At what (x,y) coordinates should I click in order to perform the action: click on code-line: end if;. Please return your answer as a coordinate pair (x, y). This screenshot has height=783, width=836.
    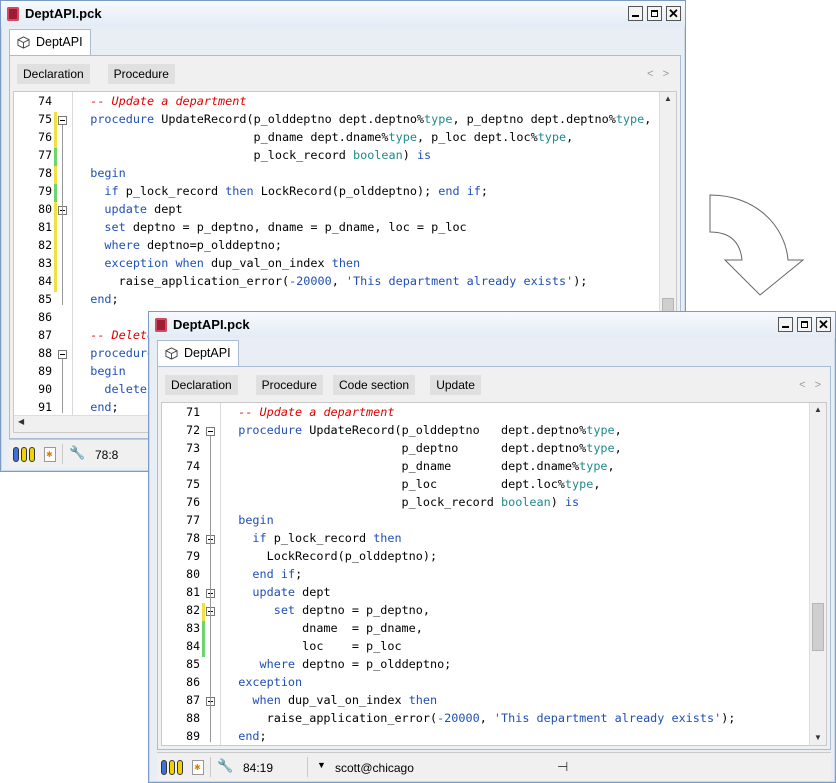
    Looking at the image, I should click on (263, 574).